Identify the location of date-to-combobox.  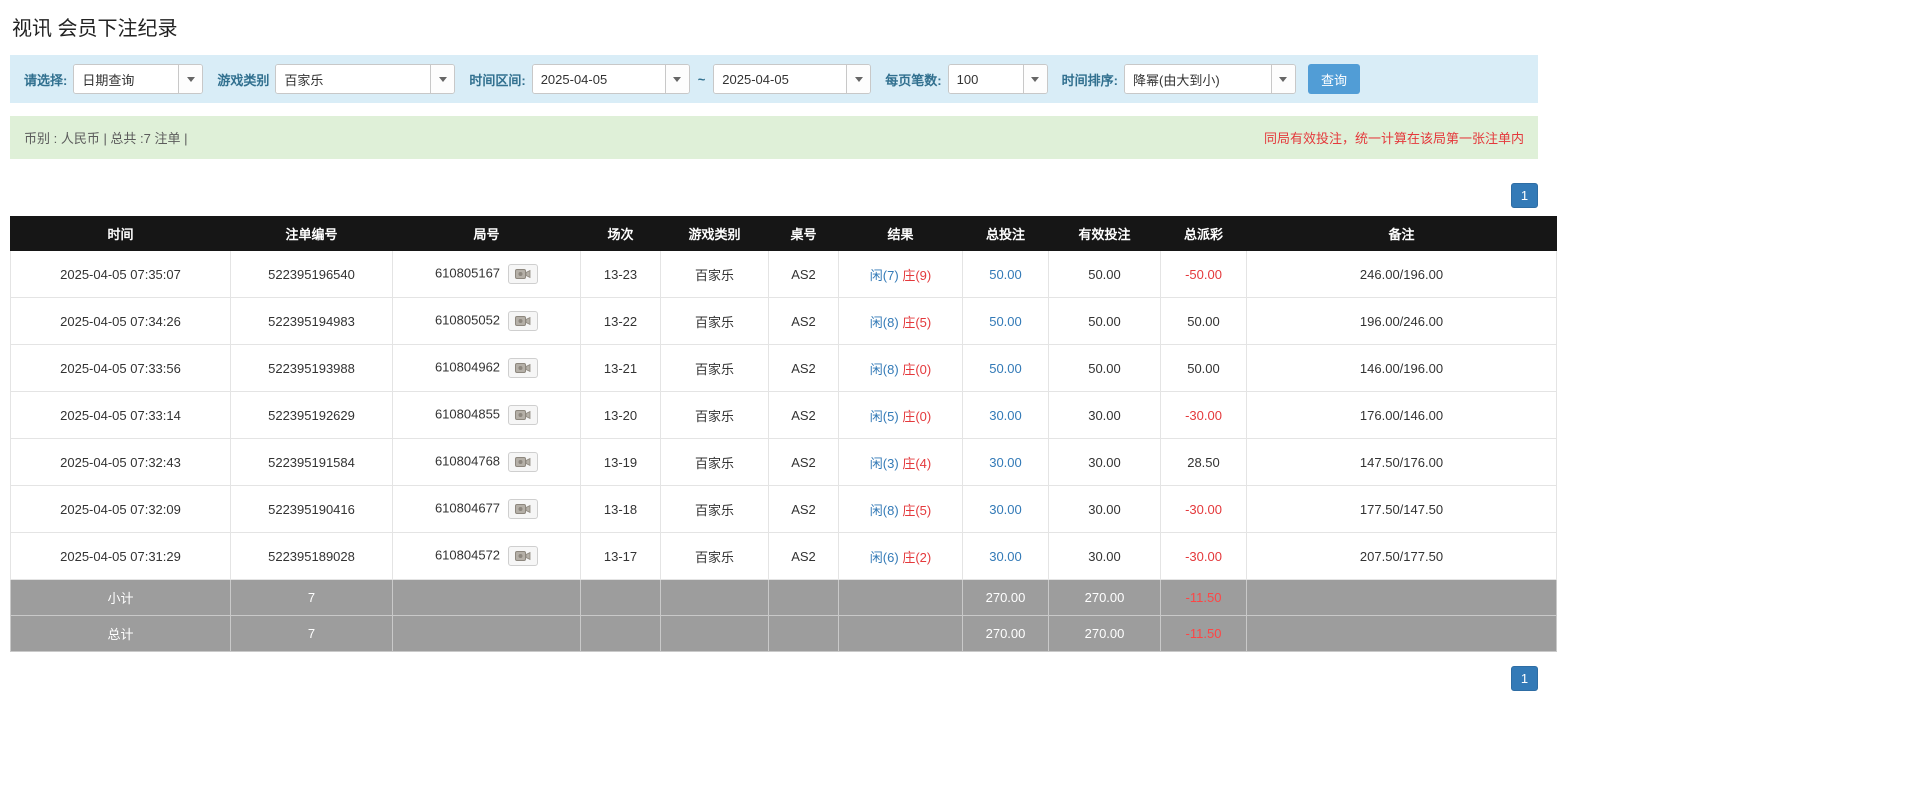
(792, 79).